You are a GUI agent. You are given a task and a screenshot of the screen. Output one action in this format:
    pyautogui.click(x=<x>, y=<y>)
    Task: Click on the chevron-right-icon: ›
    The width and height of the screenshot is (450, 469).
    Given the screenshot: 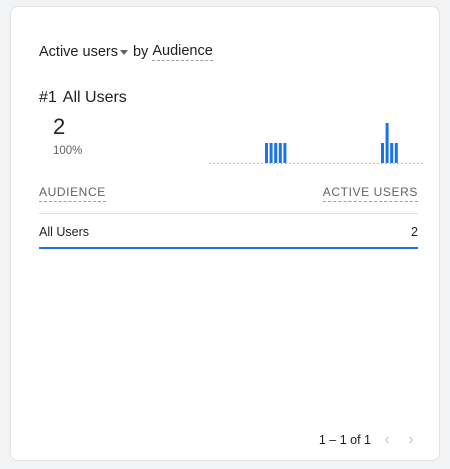 What is the action you would take?
    pyautogui.click(x=411, y=440)
    